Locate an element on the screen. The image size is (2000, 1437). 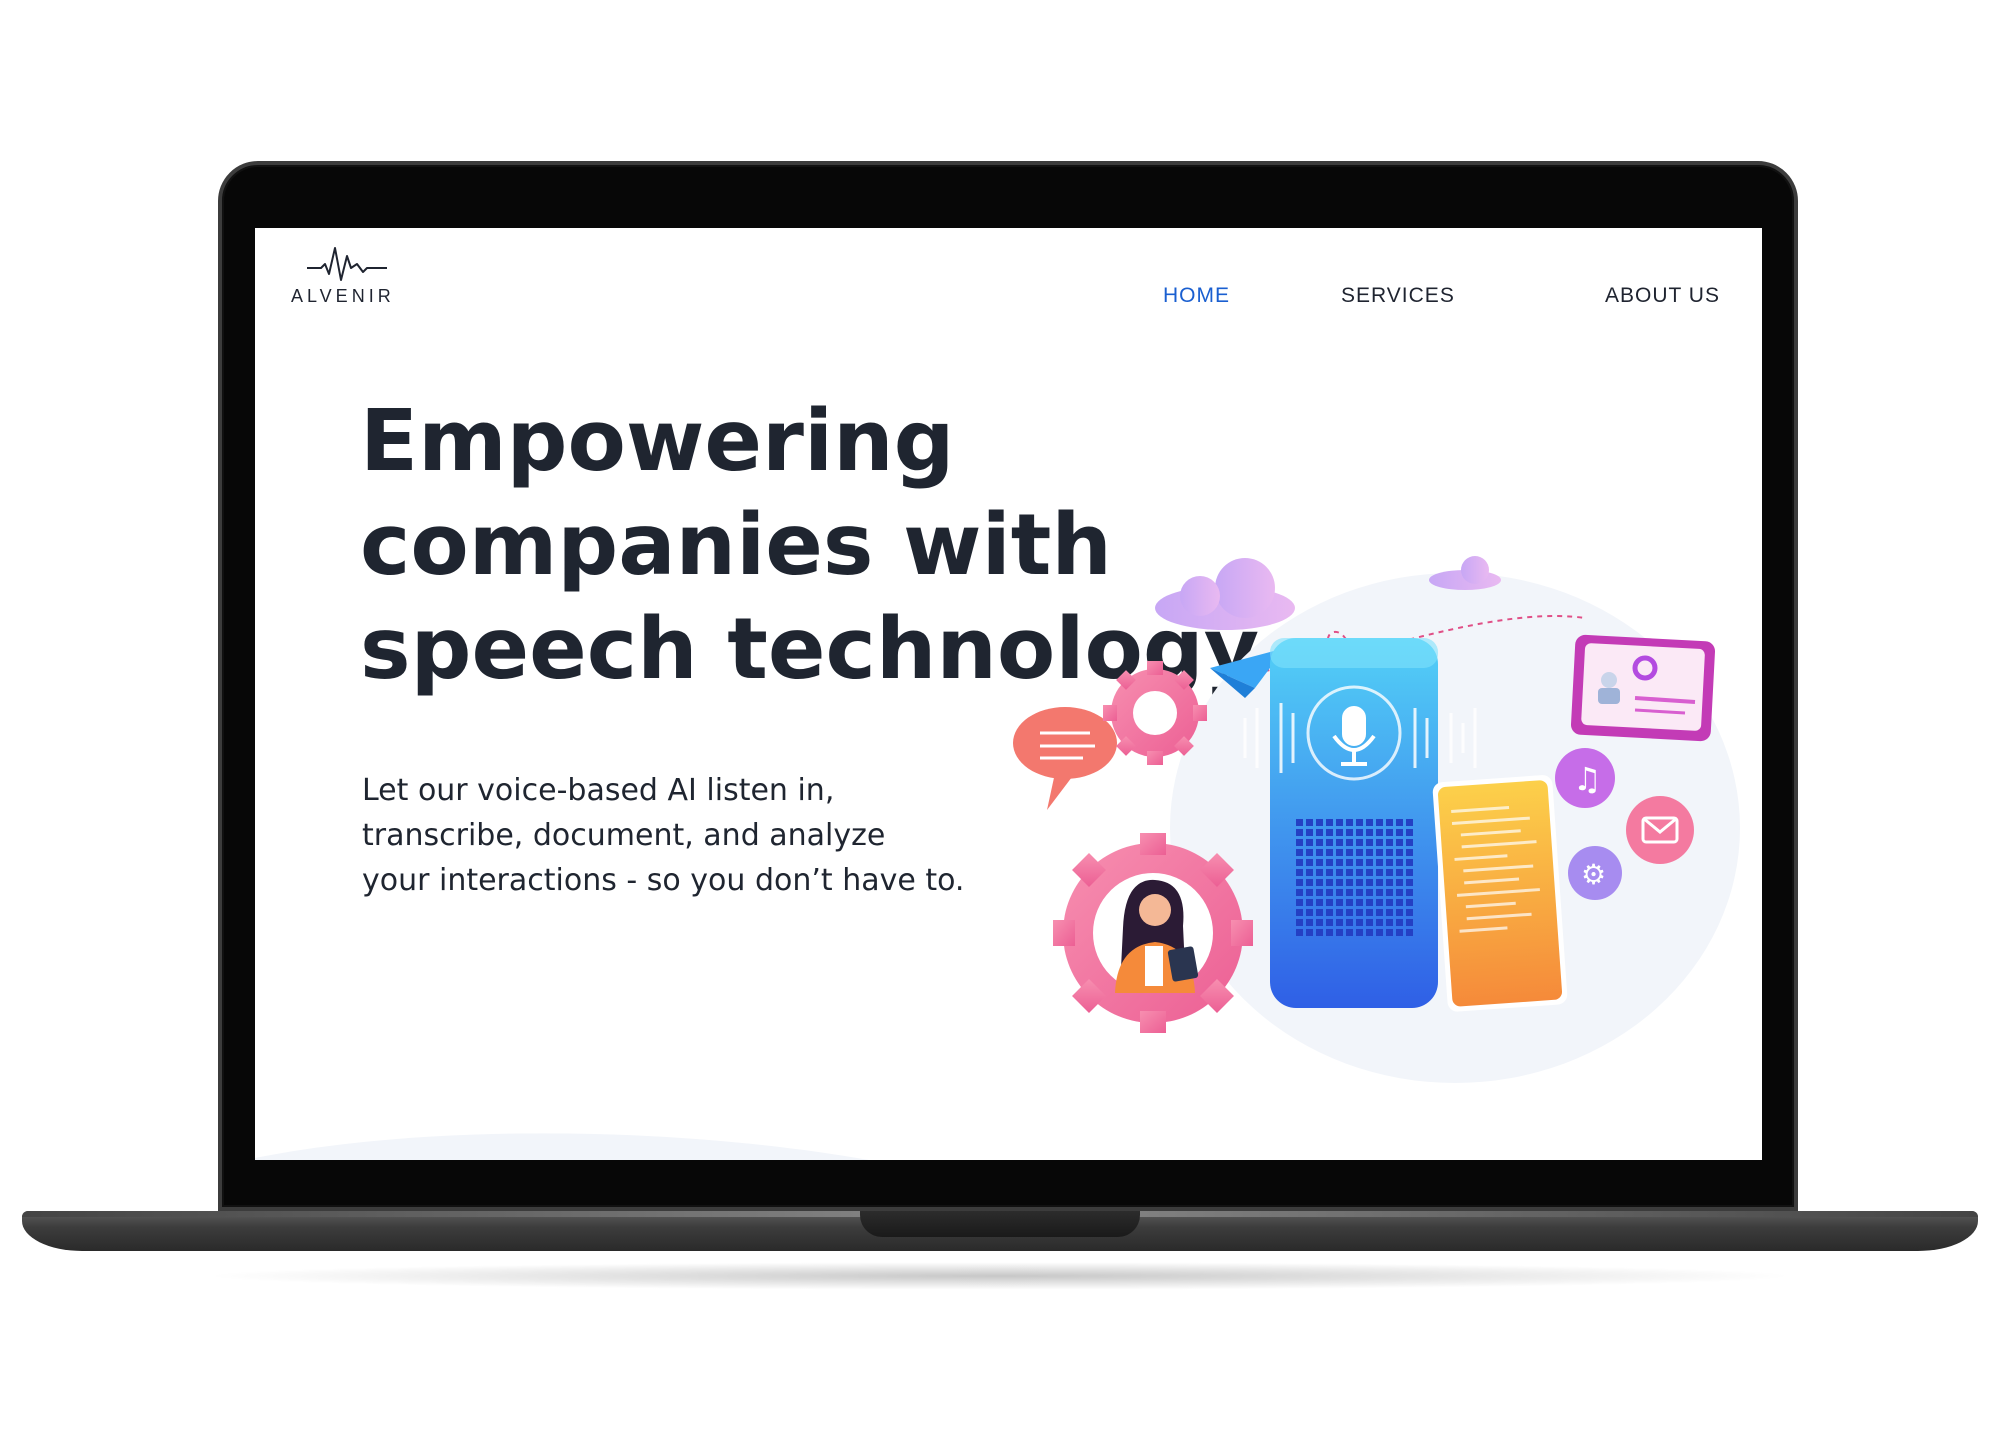
waveform-logo-icon is located at coordinates (347, 264).